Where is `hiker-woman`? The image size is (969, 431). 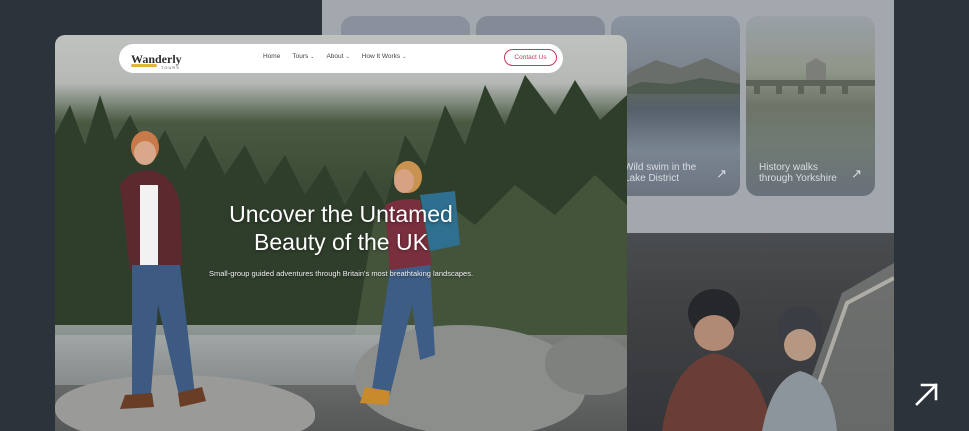
hiker-woman is located at coordinates (410, 283).